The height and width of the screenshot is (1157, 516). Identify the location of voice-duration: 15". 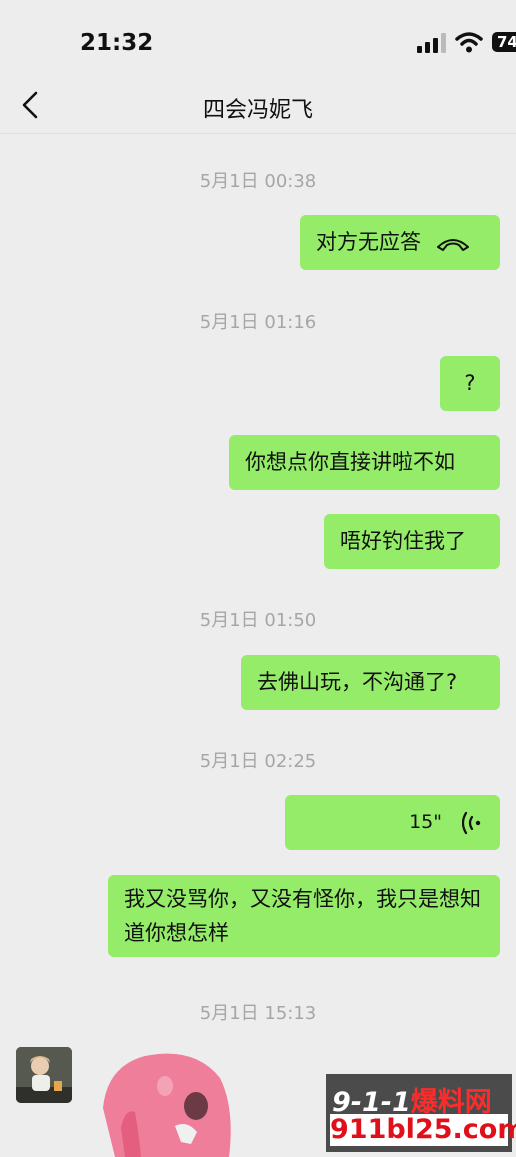
(425, 822).